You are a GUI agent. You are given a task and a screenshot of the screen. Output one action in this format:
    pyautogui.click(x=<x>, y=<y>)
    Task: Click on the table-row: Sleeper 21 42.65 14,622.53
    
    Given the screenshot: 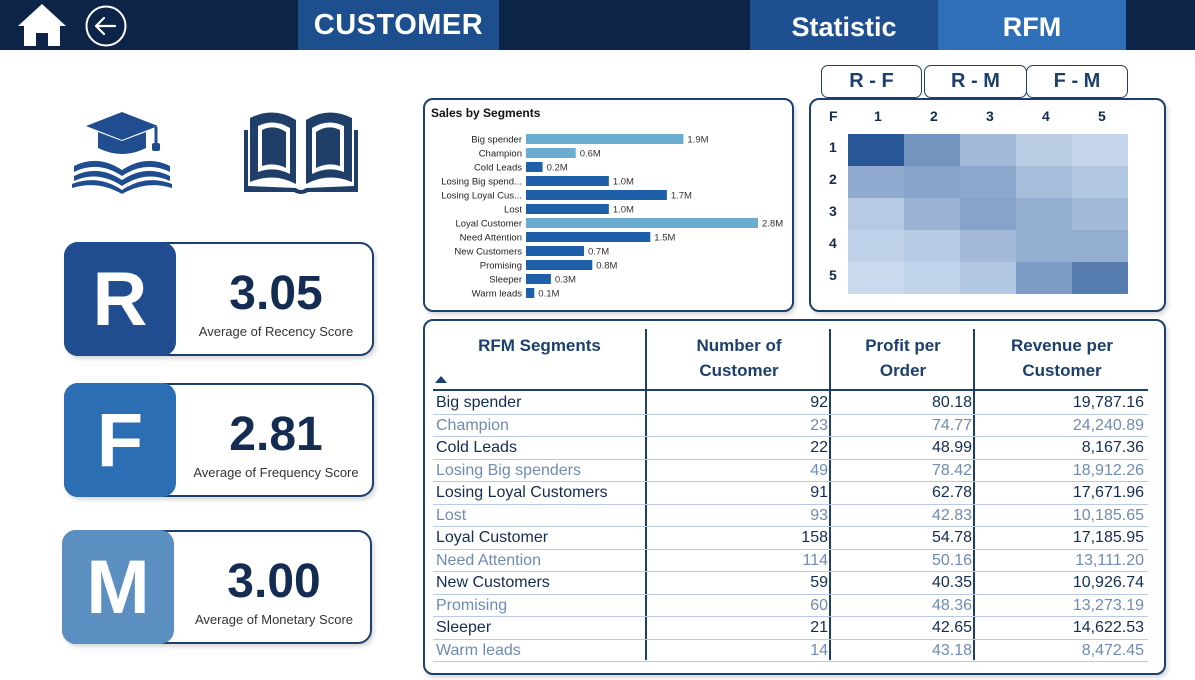 What is the action you would take?
    pyautogui.click(x=790, y=628)
    